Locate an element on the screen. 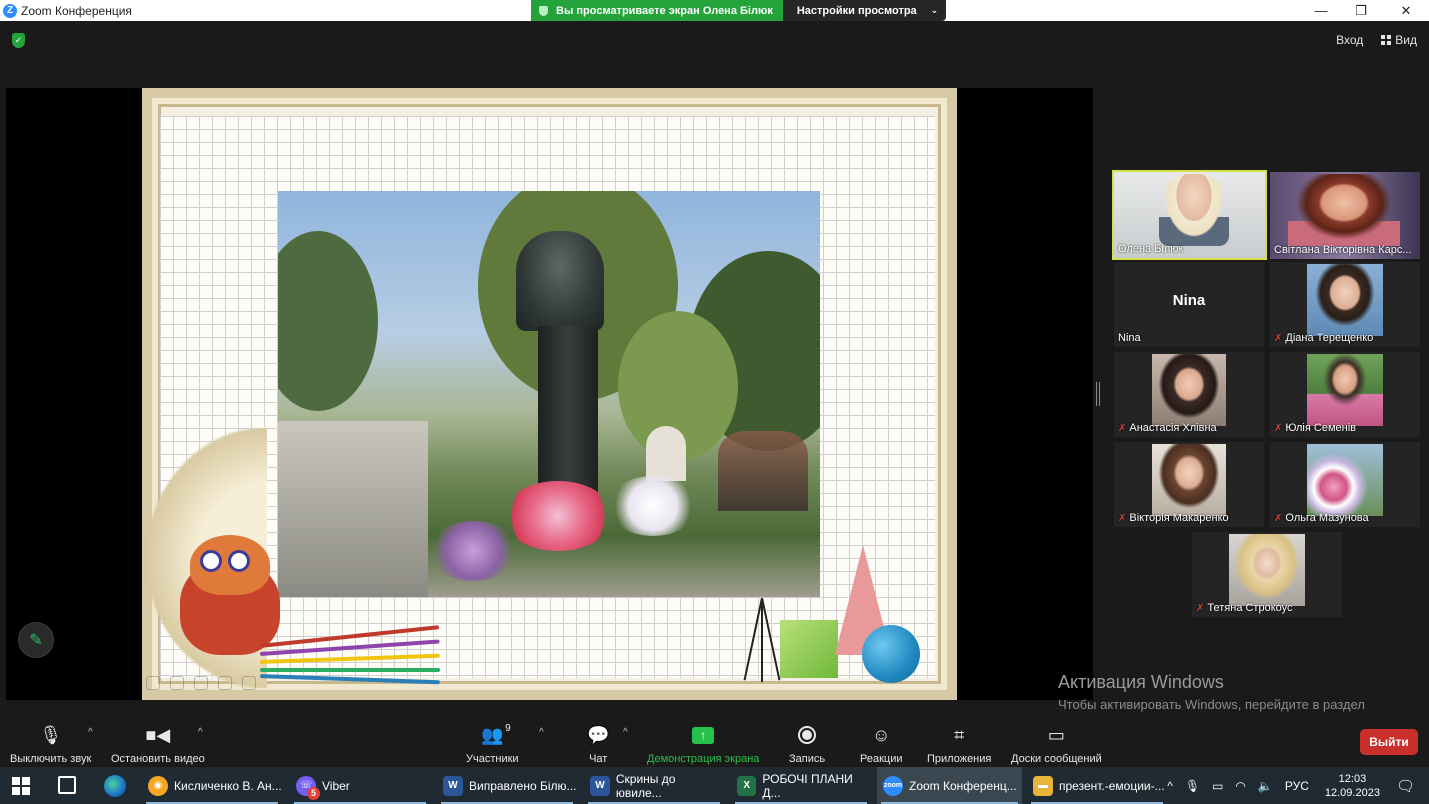 Image resolution: width=1429 pixels, height=804 pixels. video-options-caret-icon: ^ is located at coordinates (200, 732).